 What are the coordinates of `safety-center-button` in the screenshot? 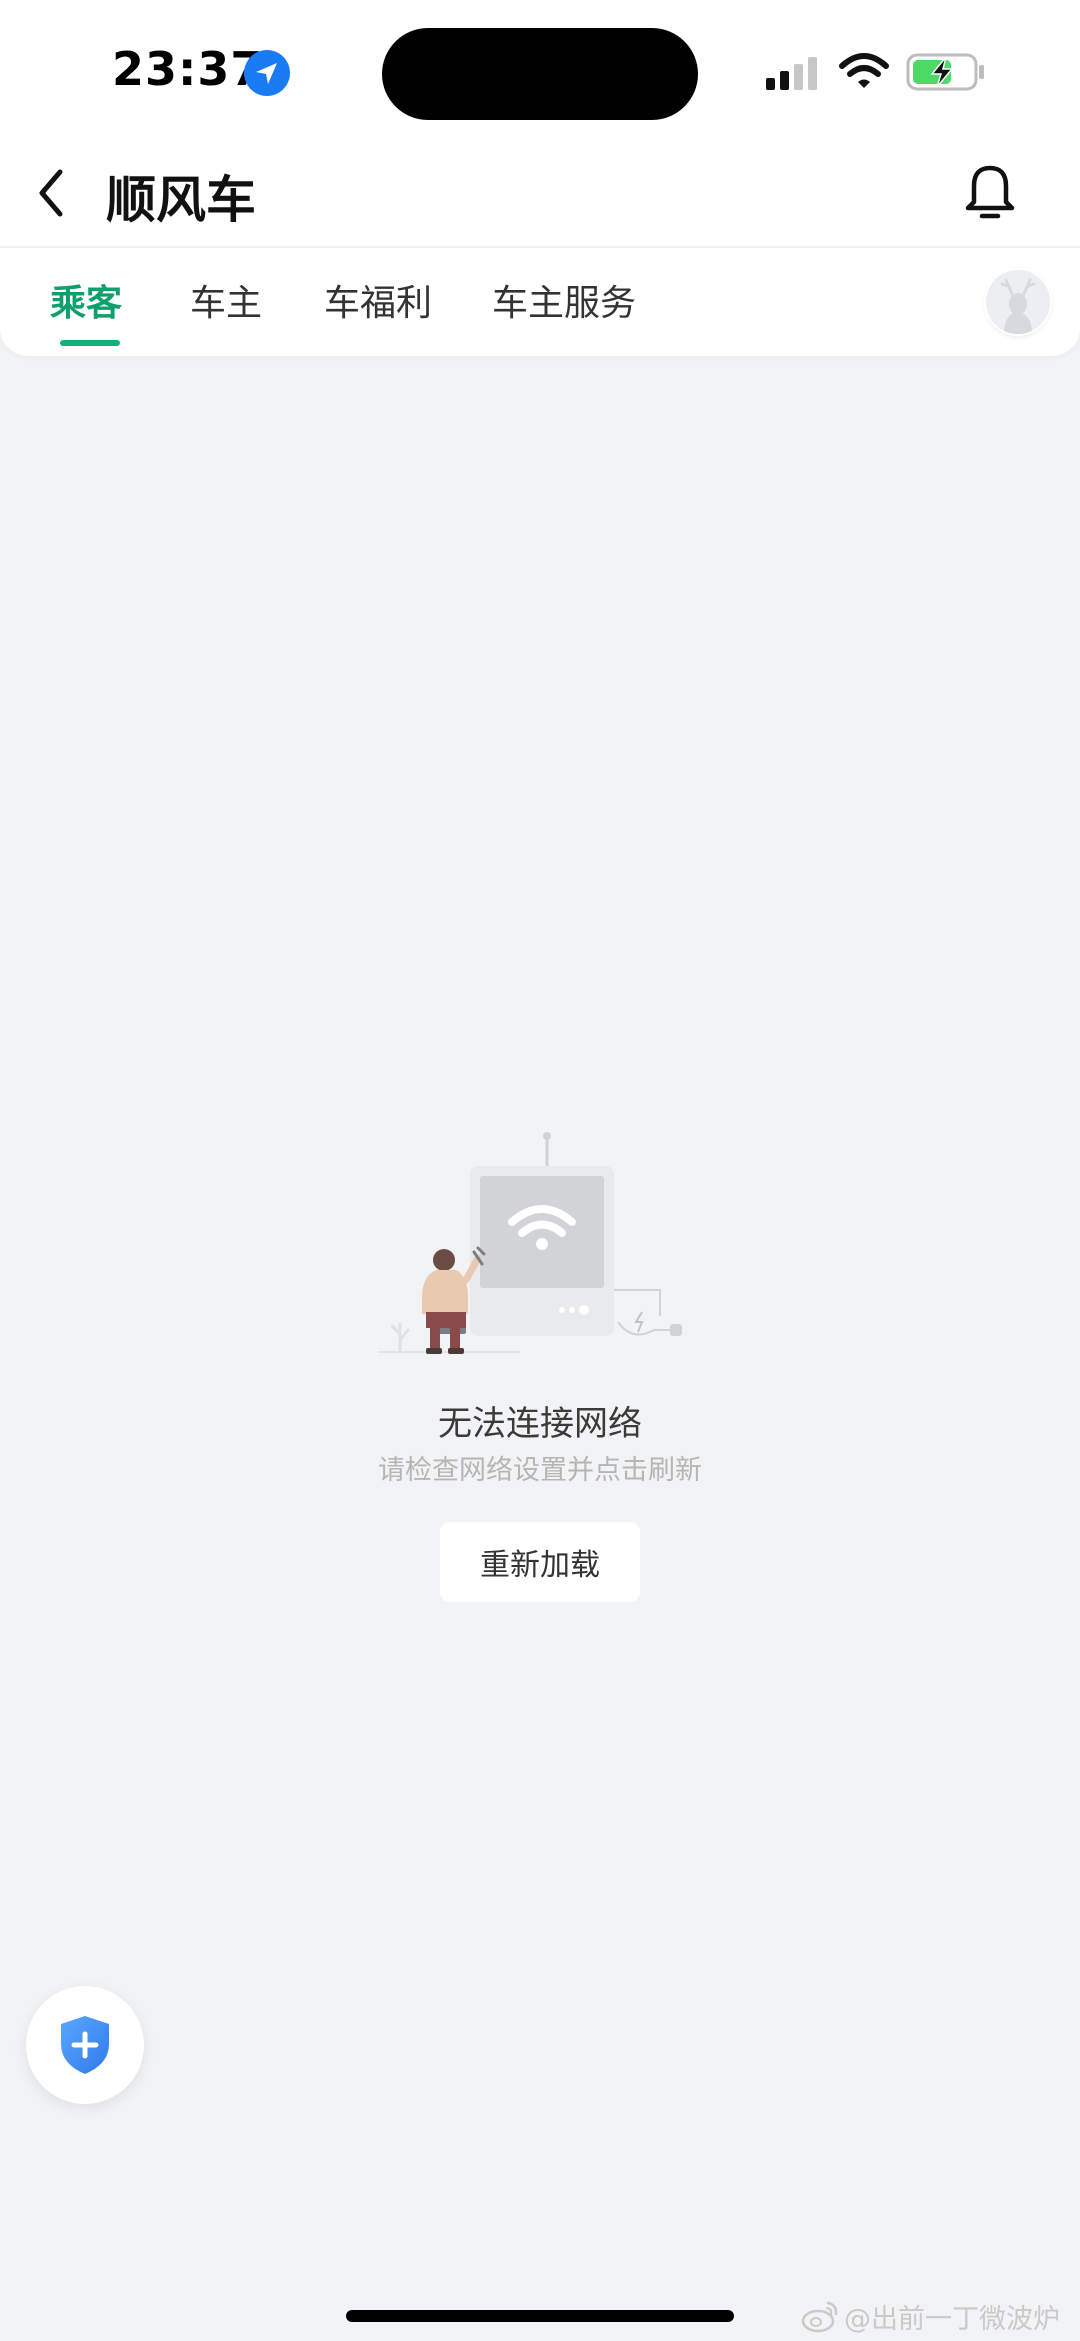 It's located at (85, 2045).